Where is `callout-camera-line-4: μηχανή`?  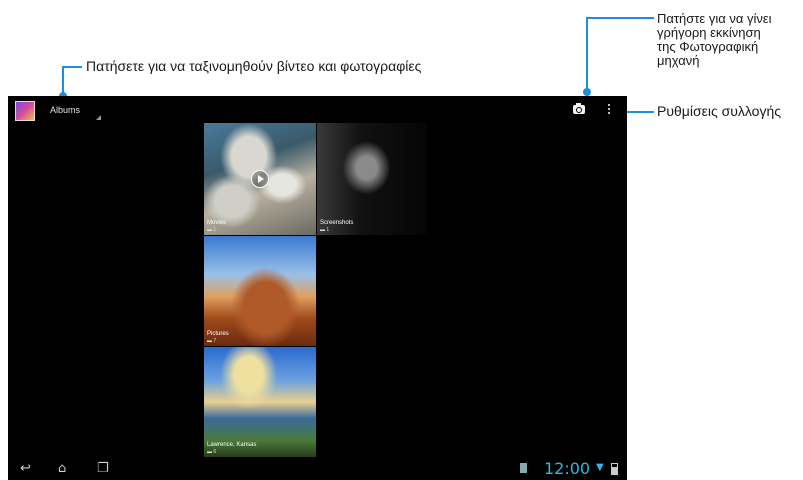
callout-camera-line-4: μηχανή is located at coordinates (678, 60).